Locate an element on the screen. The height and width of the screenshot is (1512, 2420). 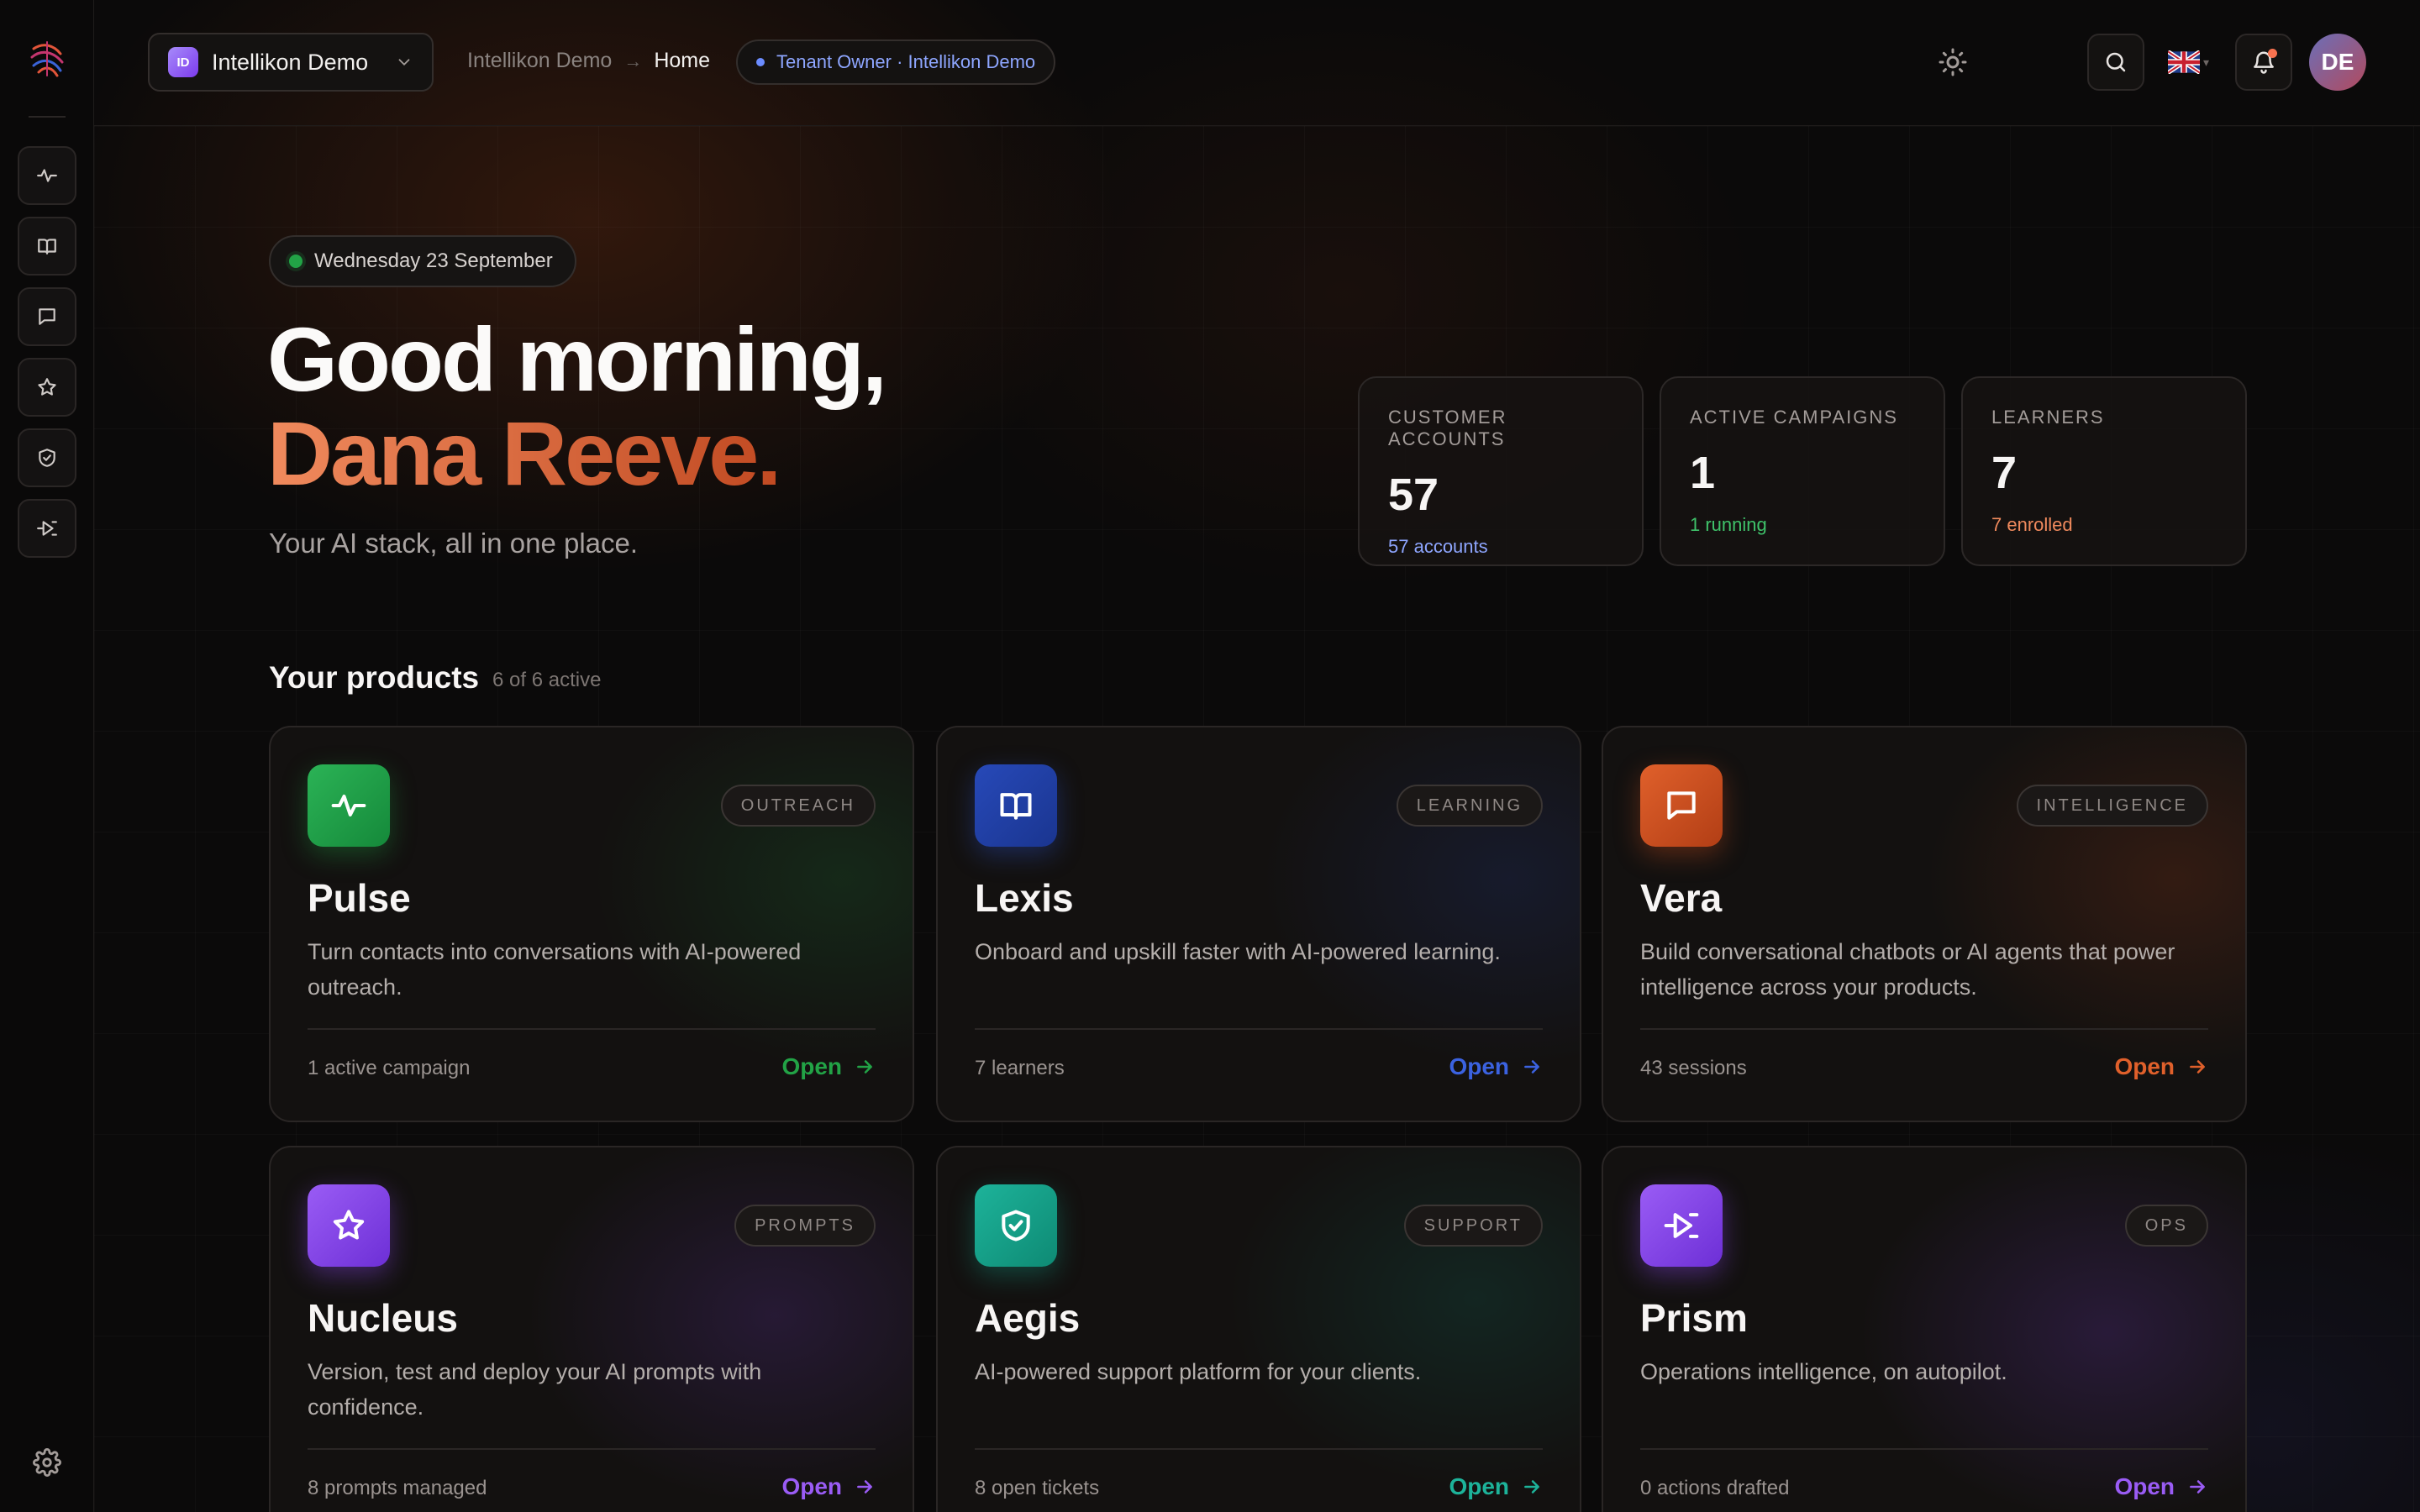
notifications-button is located at coordinates (2264, 62).